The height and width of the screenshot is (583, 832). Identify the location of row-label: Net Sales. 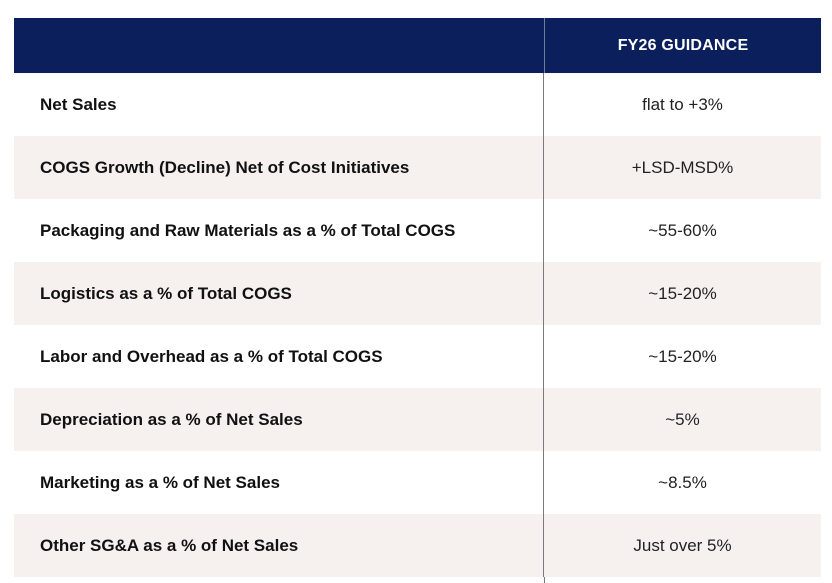
(279, 104).